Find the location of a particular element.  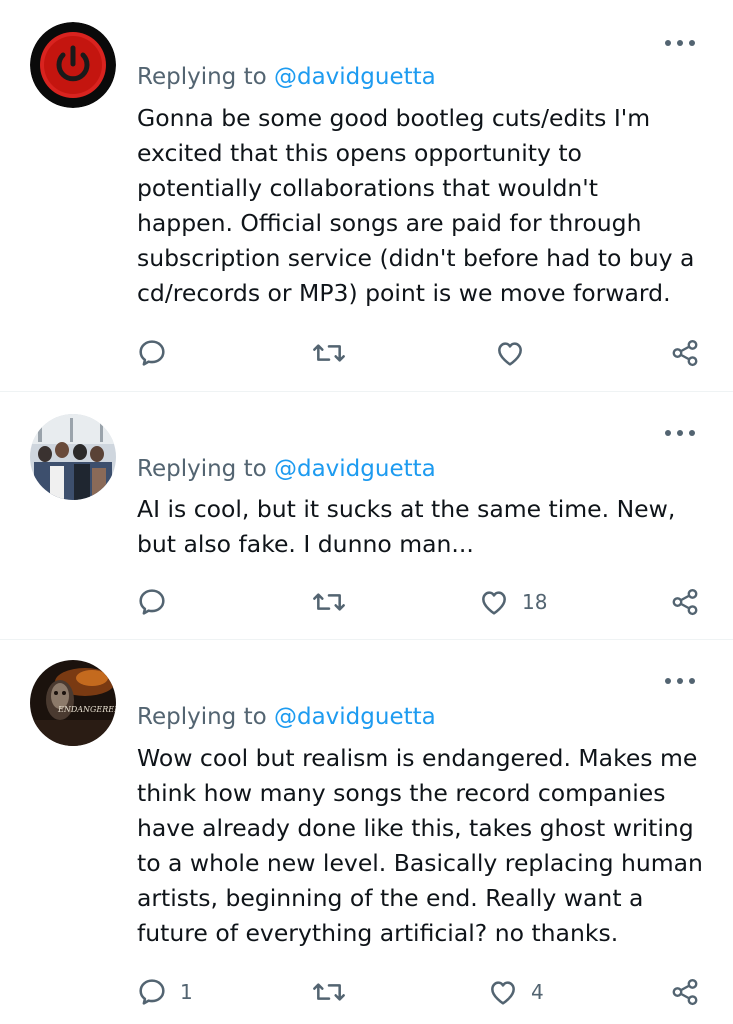

group-photo-avatar is located at coordinates (73, 457).